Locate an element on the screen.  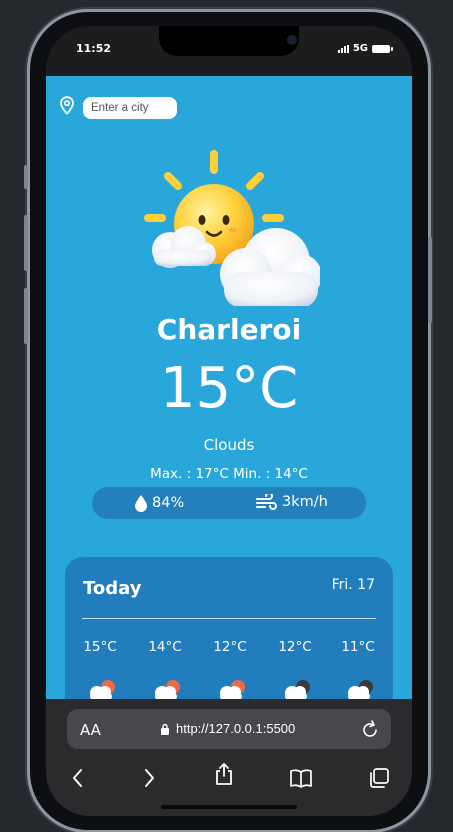
url-text: http://127.0.0.1:5500 is located at coordinates (236, 728).